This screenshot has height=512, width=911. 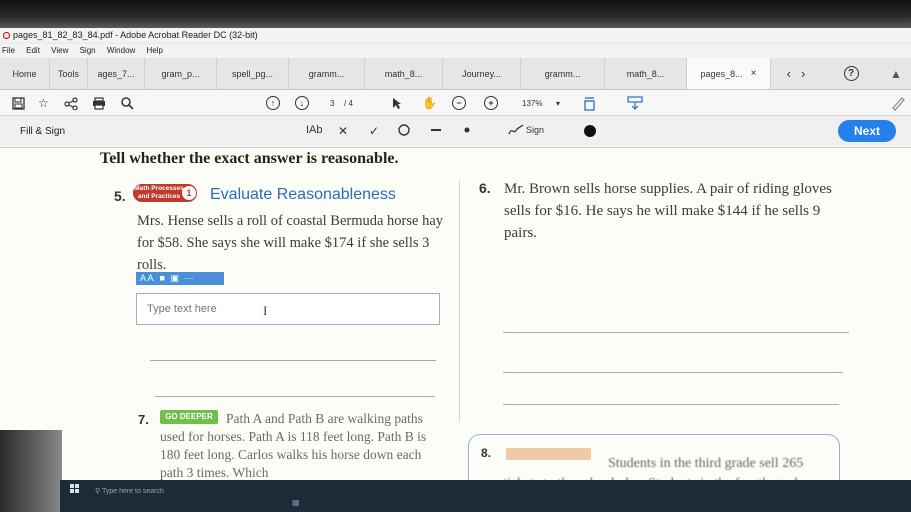 I want to click on add-text-tool: IAb, so click(x=314, y=130).